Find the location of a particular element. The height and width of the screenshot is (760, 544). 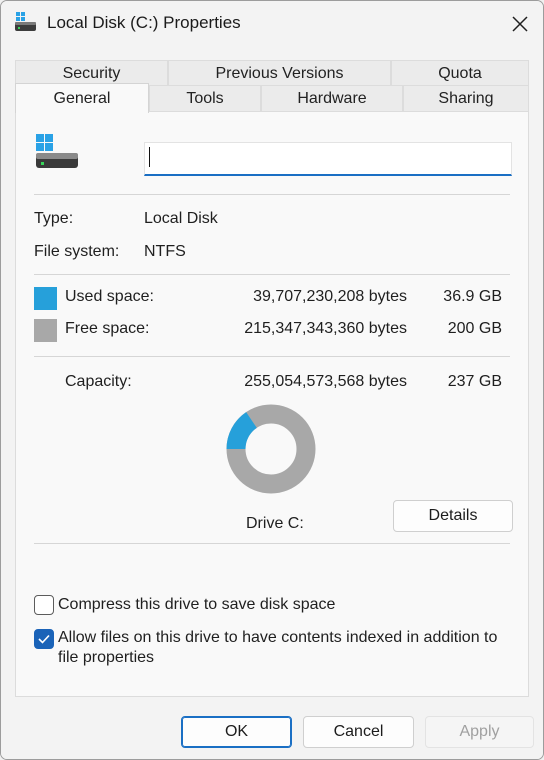

used-space-arc is located at coordinates (242, 431).